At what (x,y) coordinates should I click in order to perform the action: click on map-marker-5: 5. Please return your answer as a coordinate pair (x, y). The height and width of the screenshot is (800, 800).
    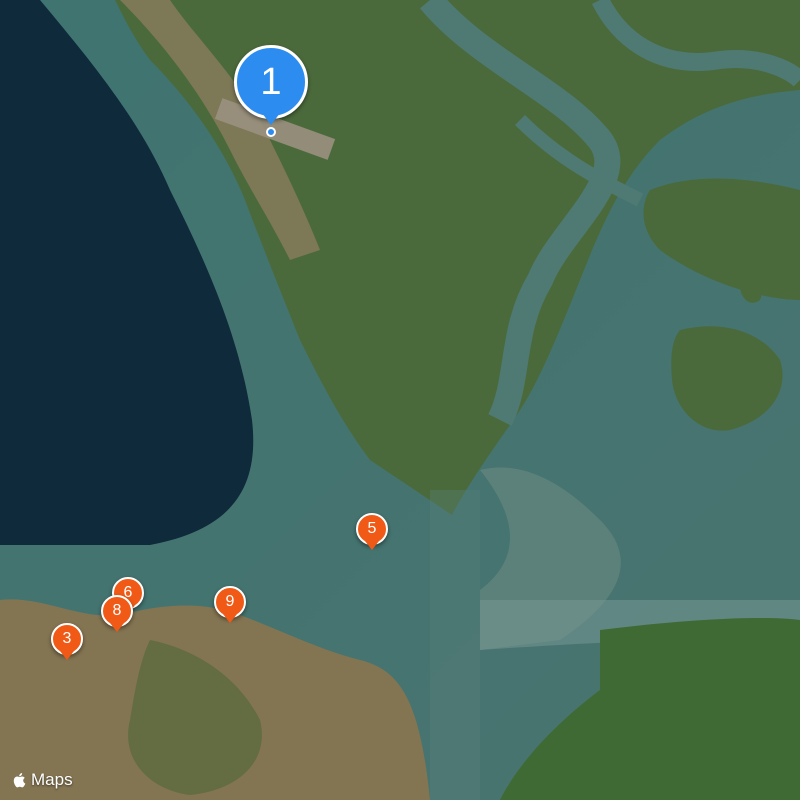
    Looking at the image, I should click on (372, 531).